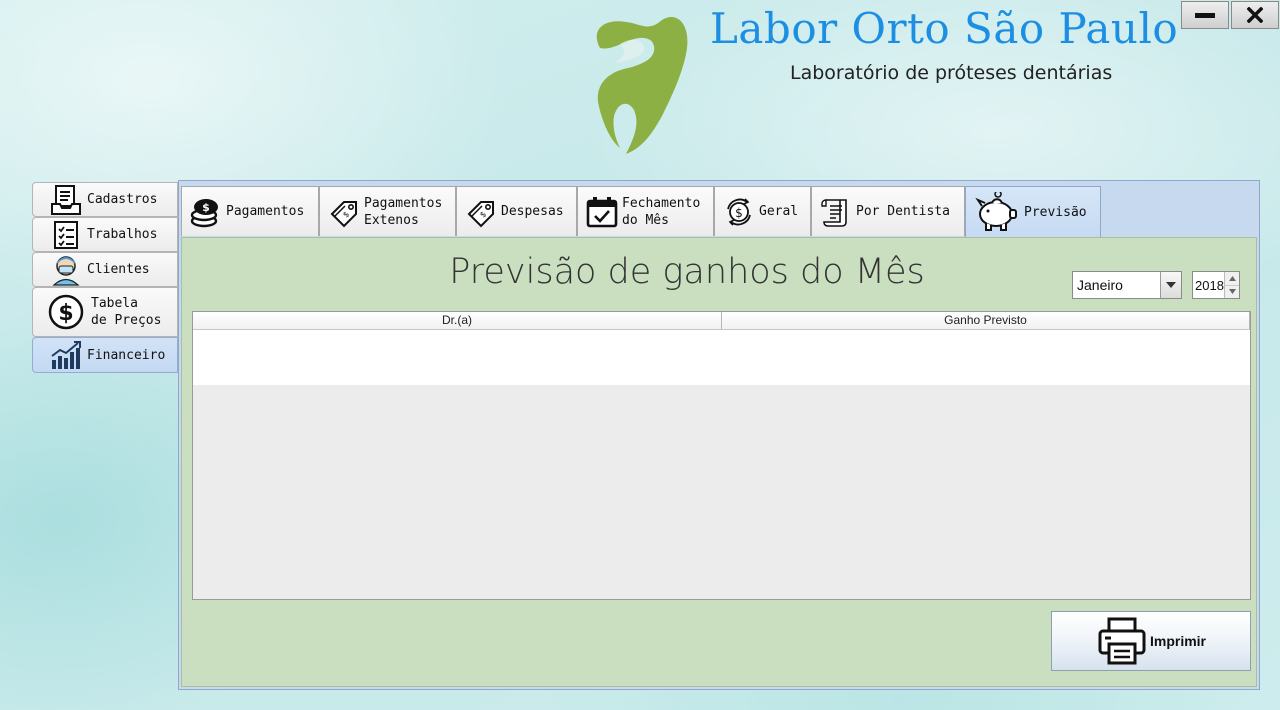 Image resolution: width=1280 pixels, height=710 pixels. What do you see at coordinates (602, 212) in the screenshot?
I see `calendar-check-icon` at bounding box center [602, 212].